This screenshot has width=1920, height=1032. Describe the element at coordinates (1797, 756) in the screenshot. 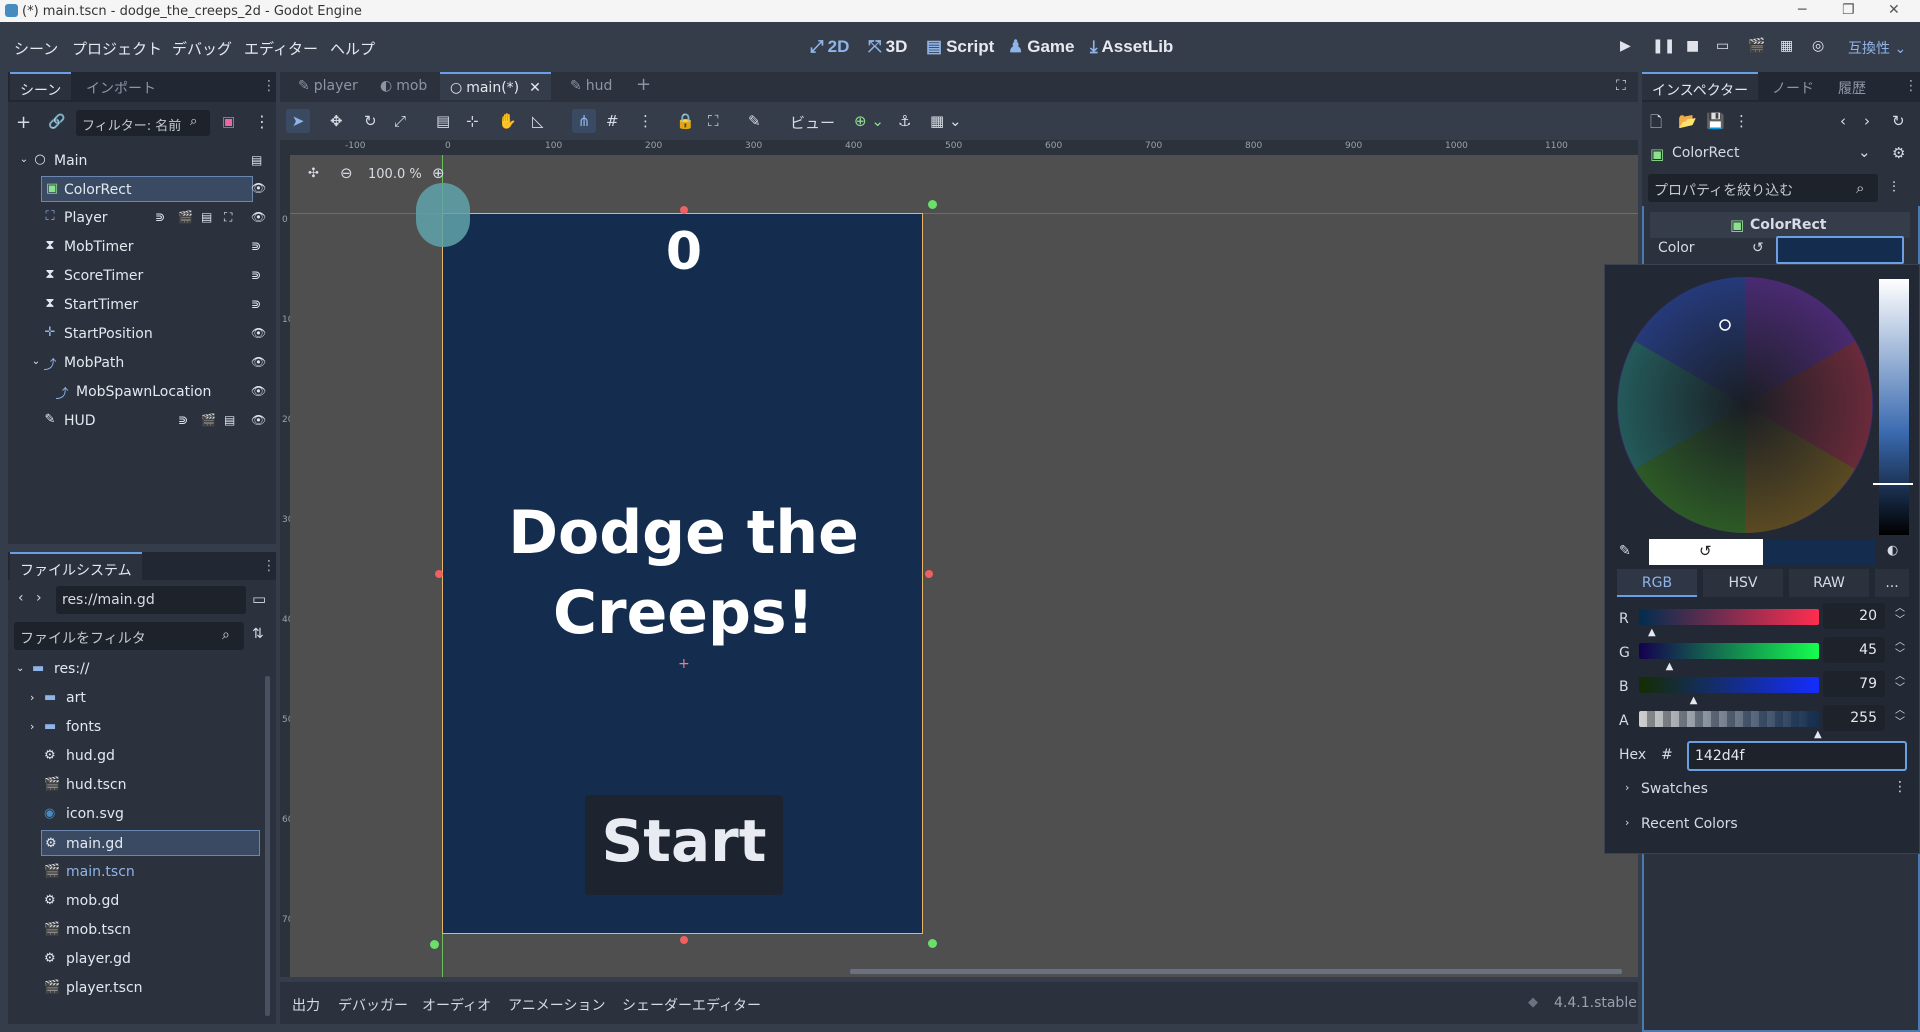

I see `hex-input: 142d4f` at that location.